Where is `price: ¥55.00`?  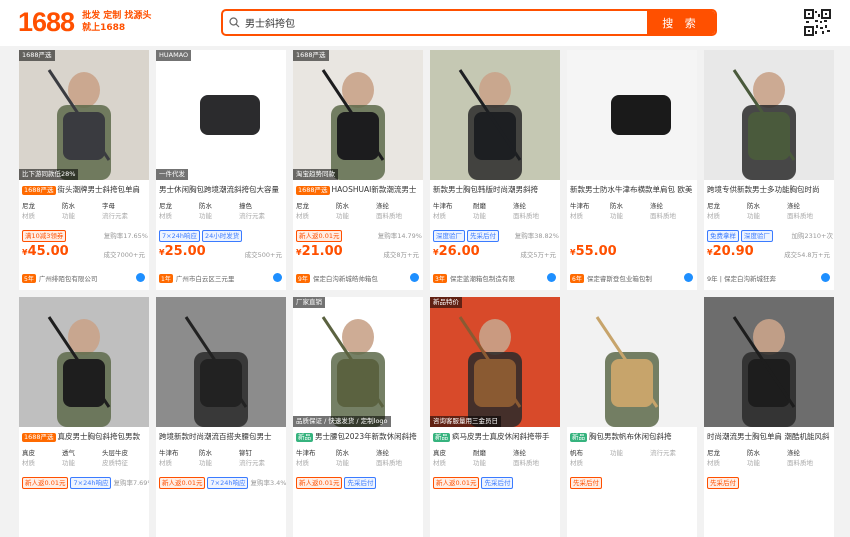
price: ¥55.00 is located at coordinates (593, 251).